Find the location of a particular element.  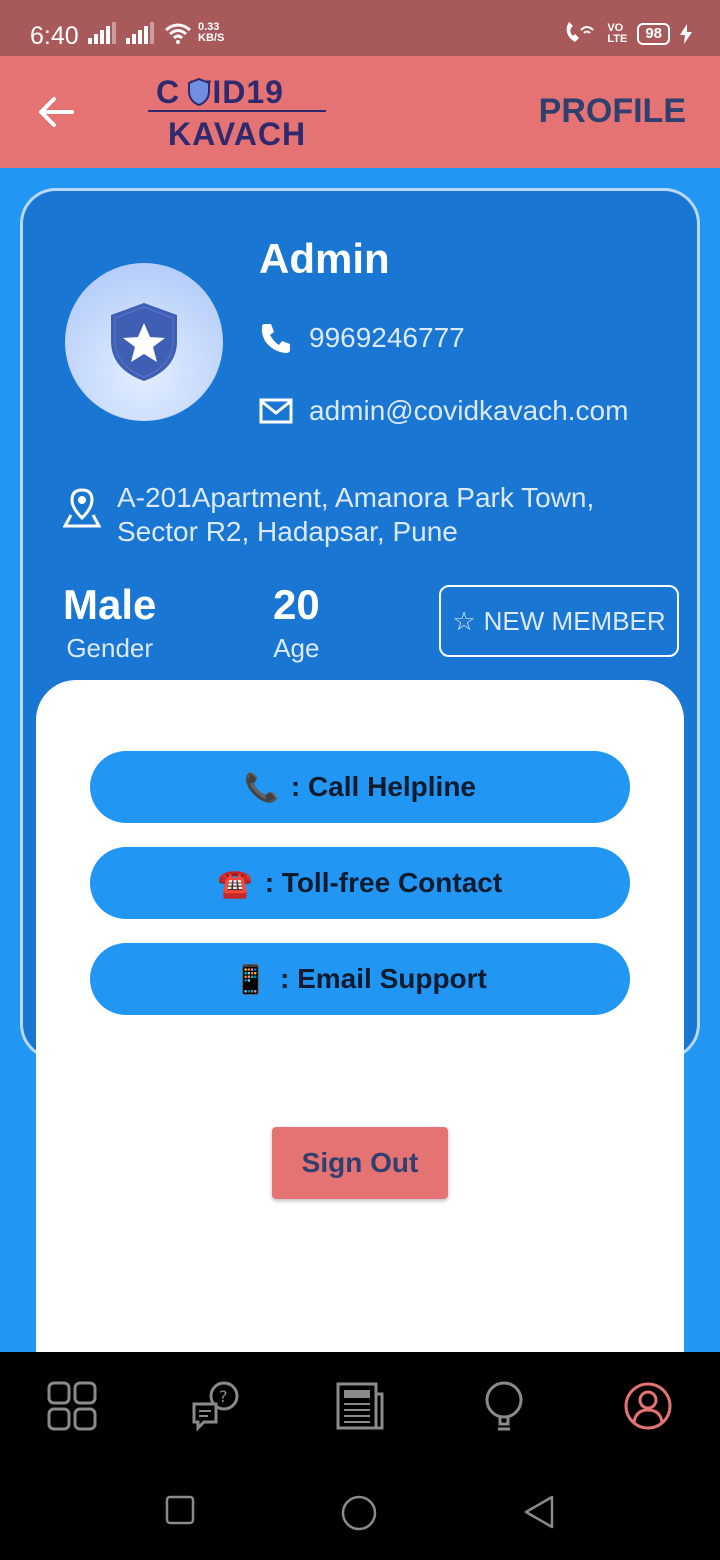

telephone-receiver-icon: 📞 is located at coordinates (261, 787).